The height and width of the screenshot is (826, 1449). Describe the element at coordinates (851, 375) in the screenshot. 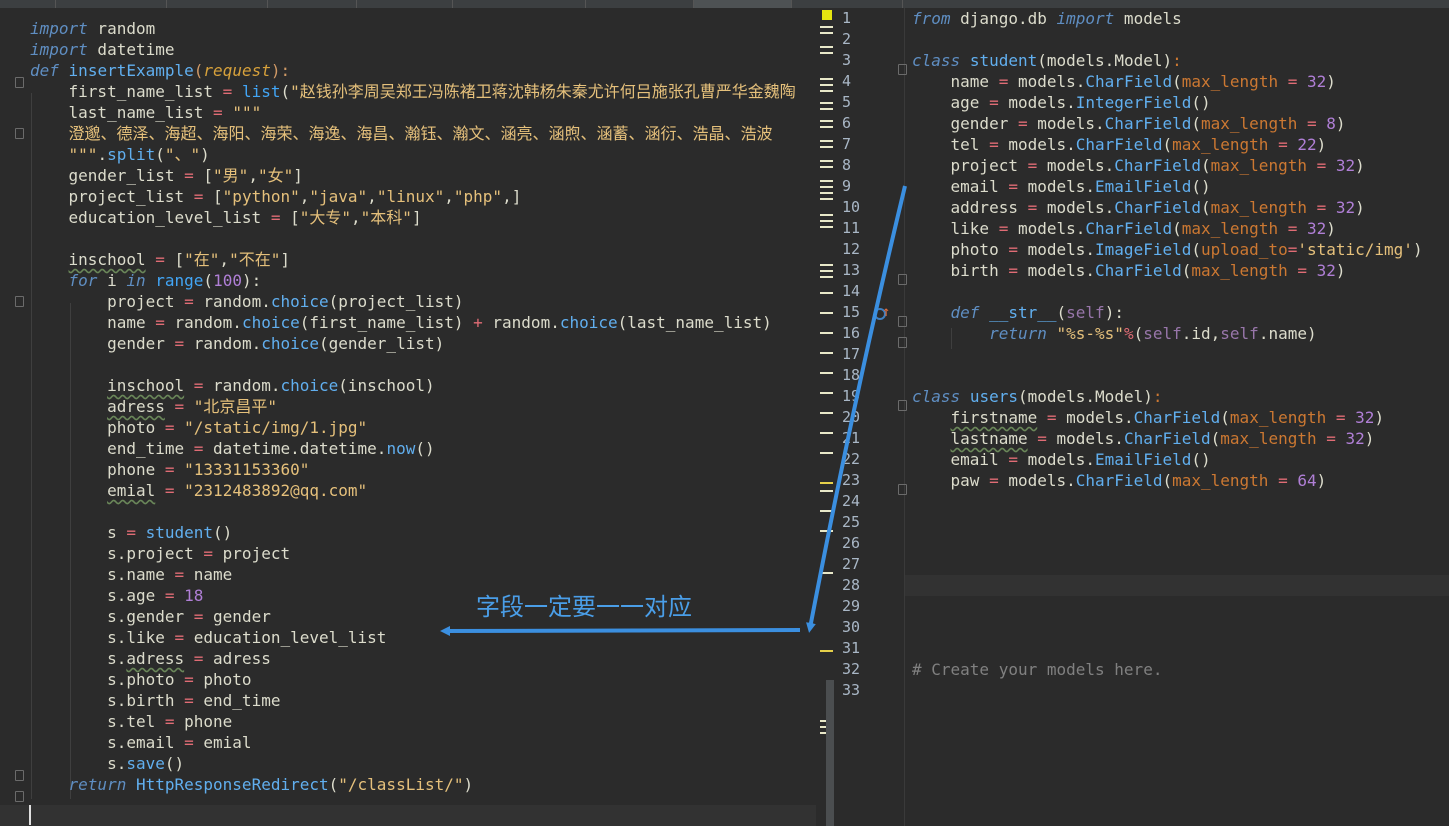

I see `line-number: 18` at that location.